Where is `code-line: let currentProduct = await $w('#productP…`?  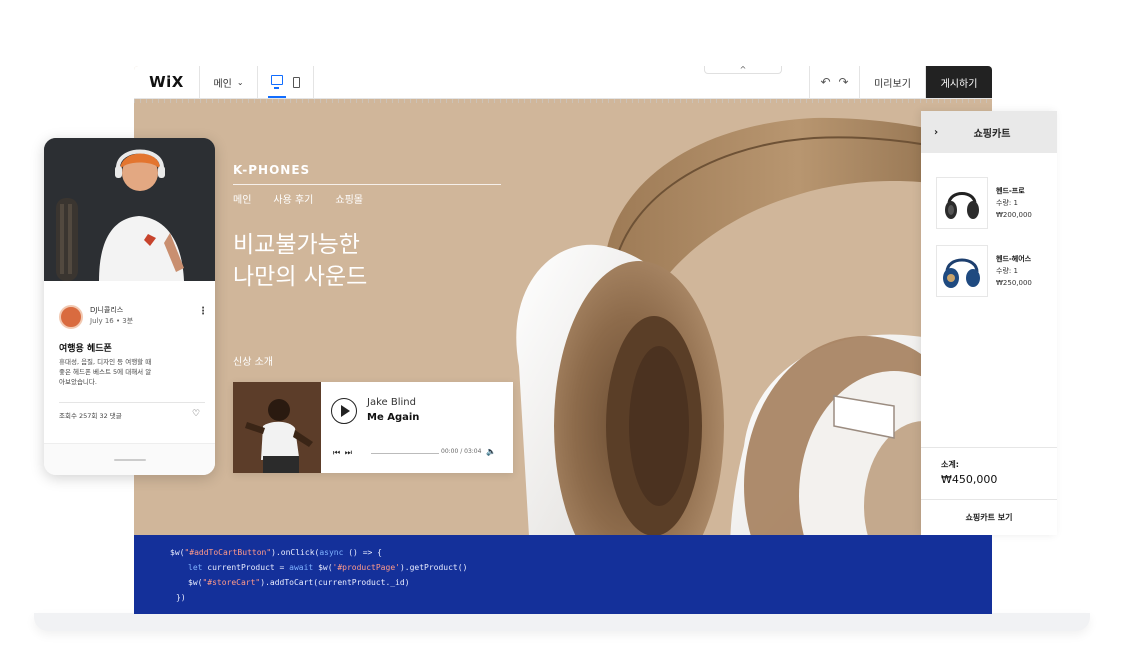 code-line: let currentProduct = await $w('#productP… is located at coordinates (328, 567).